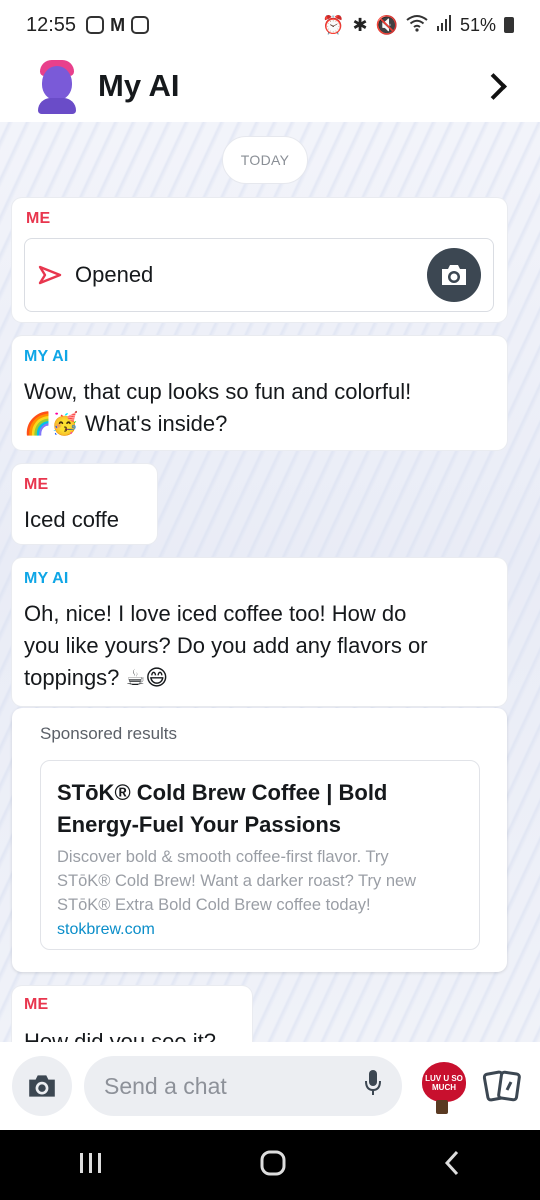 The width and height of the screenshot is (540, 1200). Describe the element at coordinates (147, 677) in the screenshot. I see `coffee-smile-emoji: ☕😄` at that location.